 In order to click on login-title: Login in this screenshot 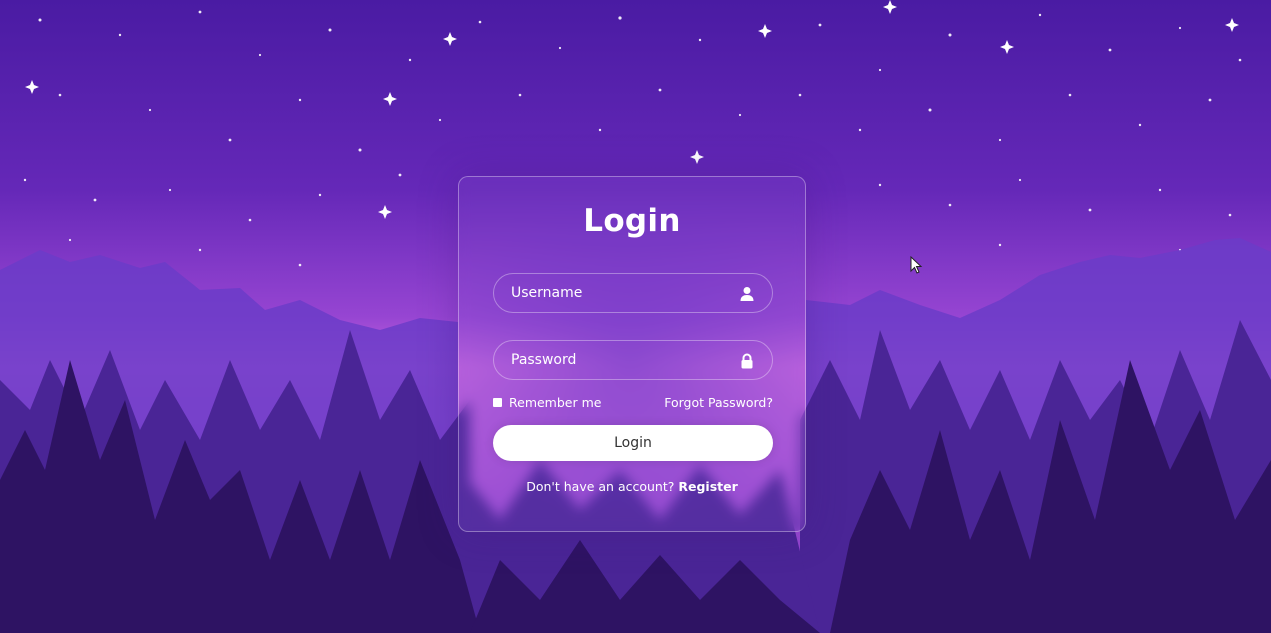, I will do `click(632, 221)`.